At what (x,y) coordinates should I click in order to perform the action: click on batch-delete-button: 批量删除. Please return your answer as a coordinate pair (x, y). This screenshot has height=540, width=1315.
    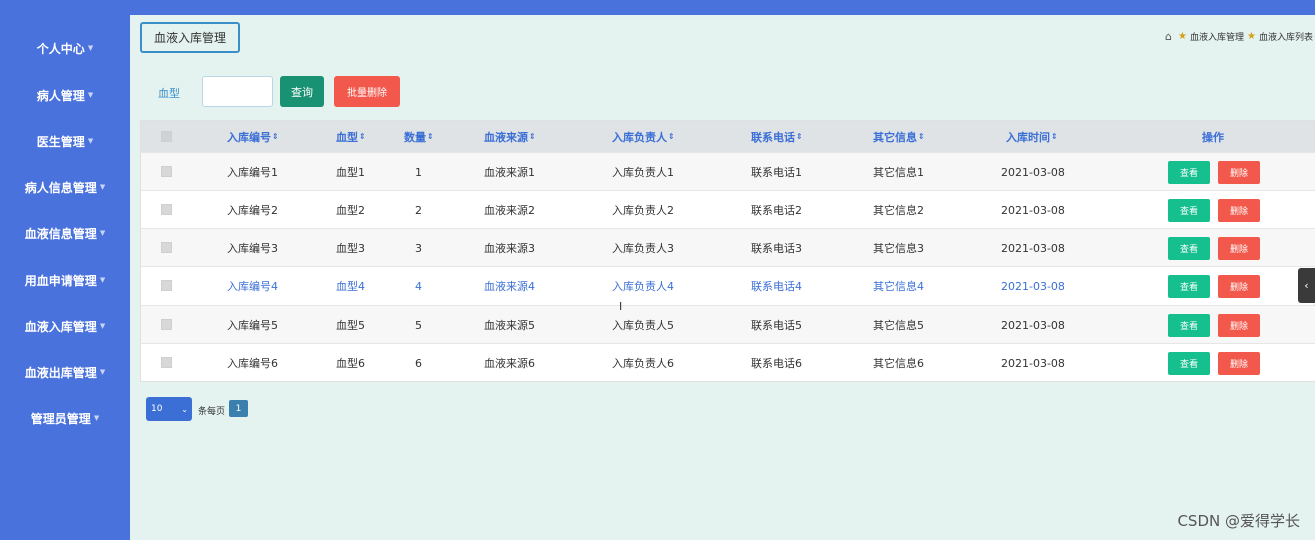
    Looking at the image, I should click on (367, 91).